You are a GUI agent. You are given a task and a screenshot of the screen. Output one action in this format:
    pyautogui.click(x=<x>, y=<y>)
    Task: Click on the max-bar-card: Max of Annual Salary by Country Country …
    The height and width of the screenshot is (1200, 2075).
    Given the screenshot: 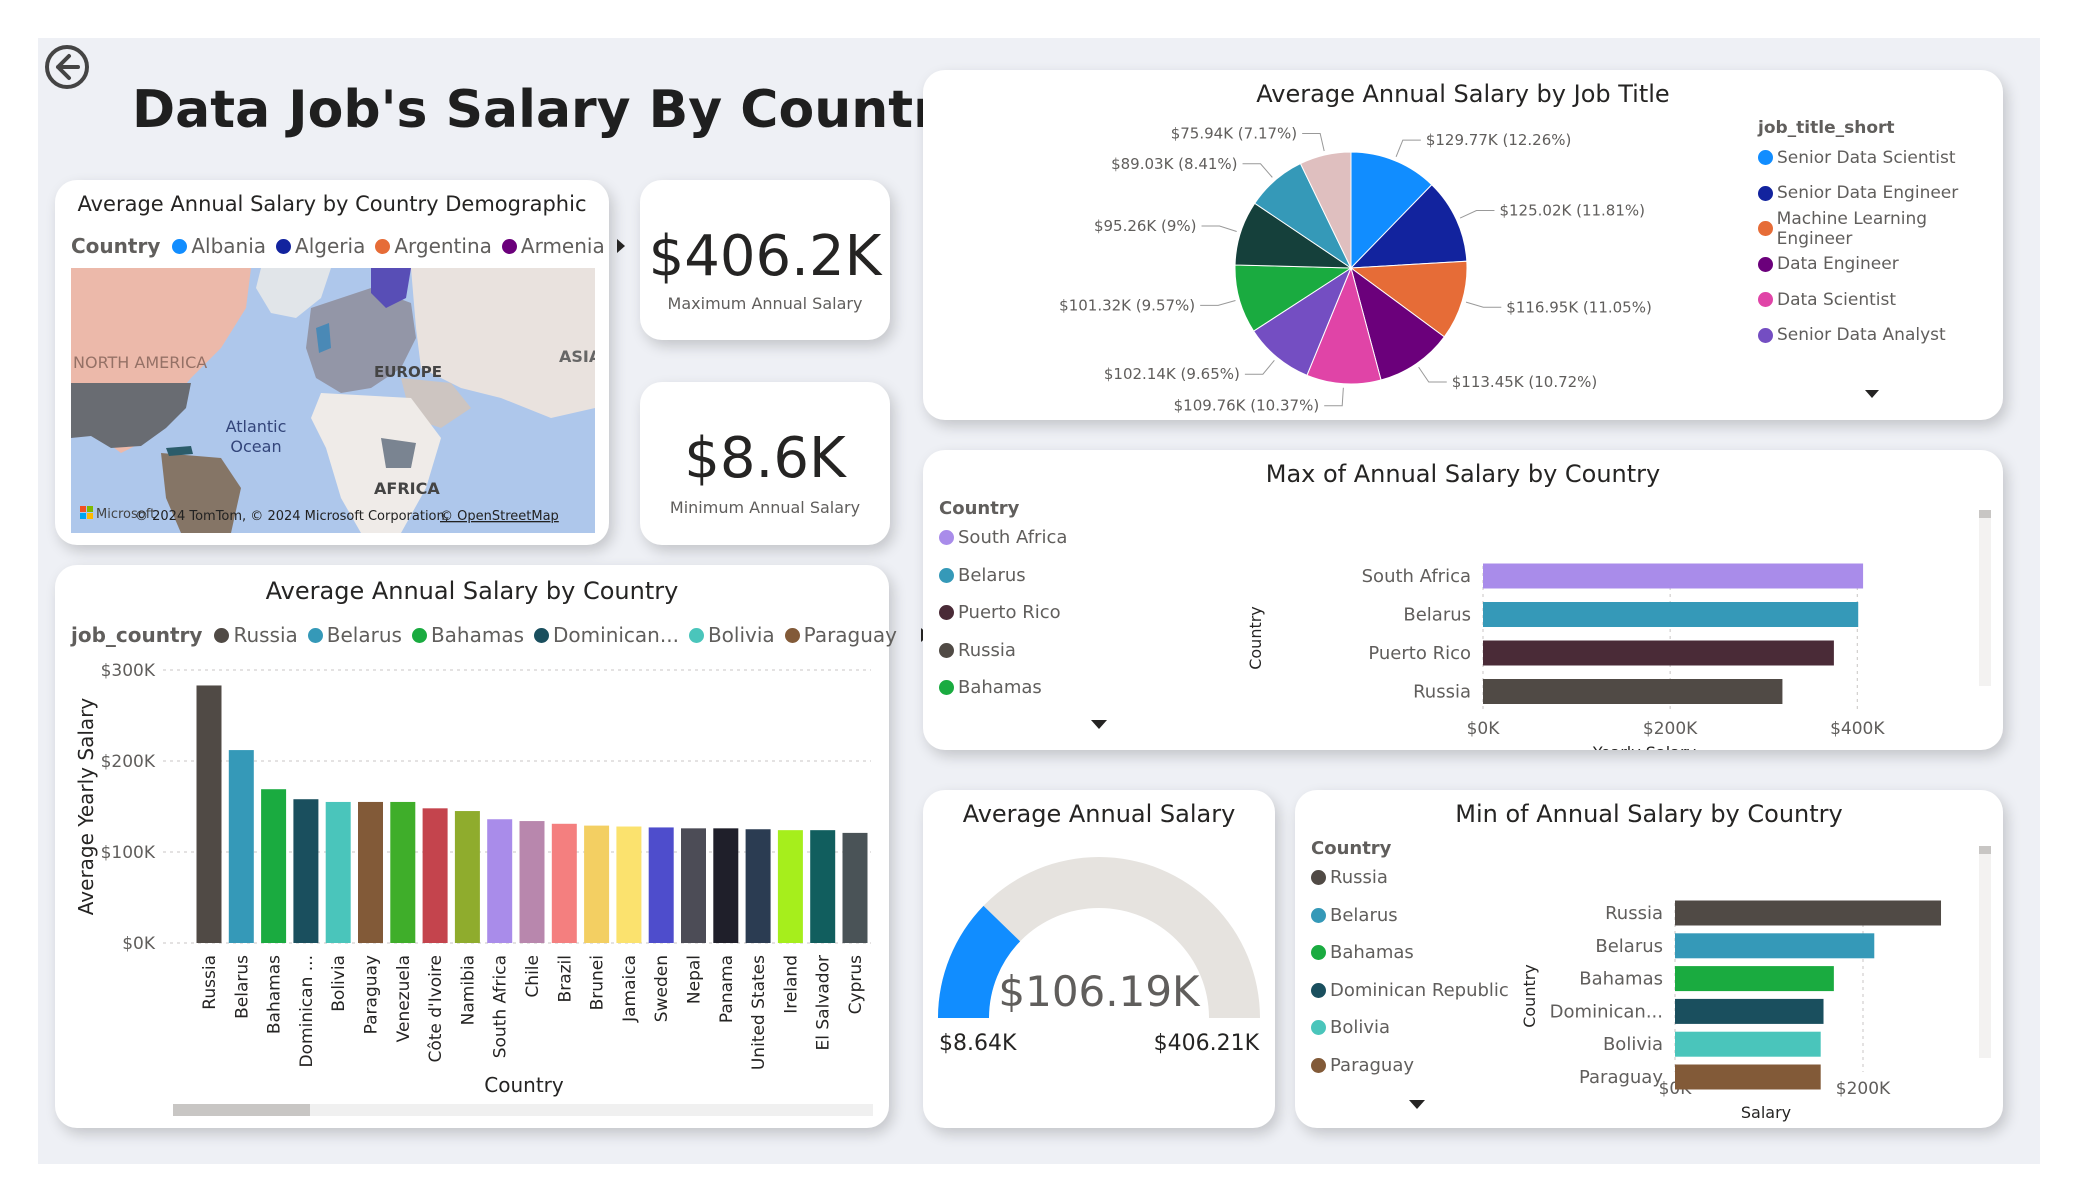 What is the action you would take?
    pyautogui.click(x=1463, y=600)
    